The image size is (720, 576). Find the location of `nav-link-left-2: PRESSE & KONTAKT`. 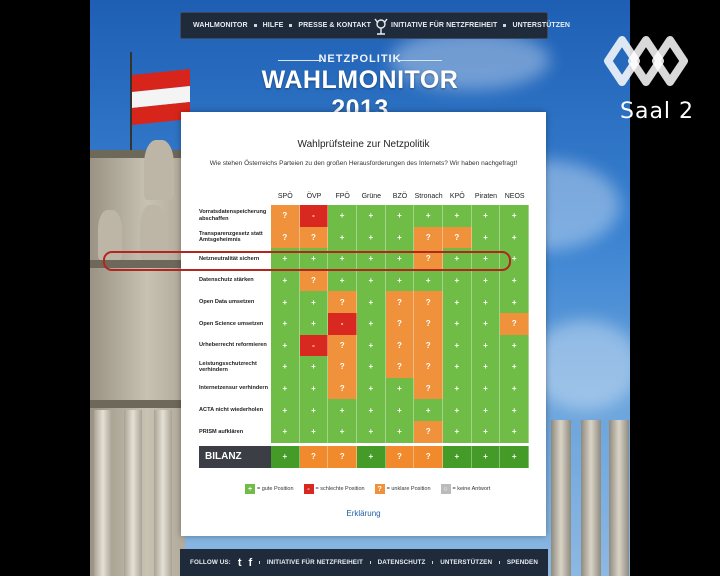

nav-link-left-2: PRESSE & KONTAKT is located at coordinates (334, 25).